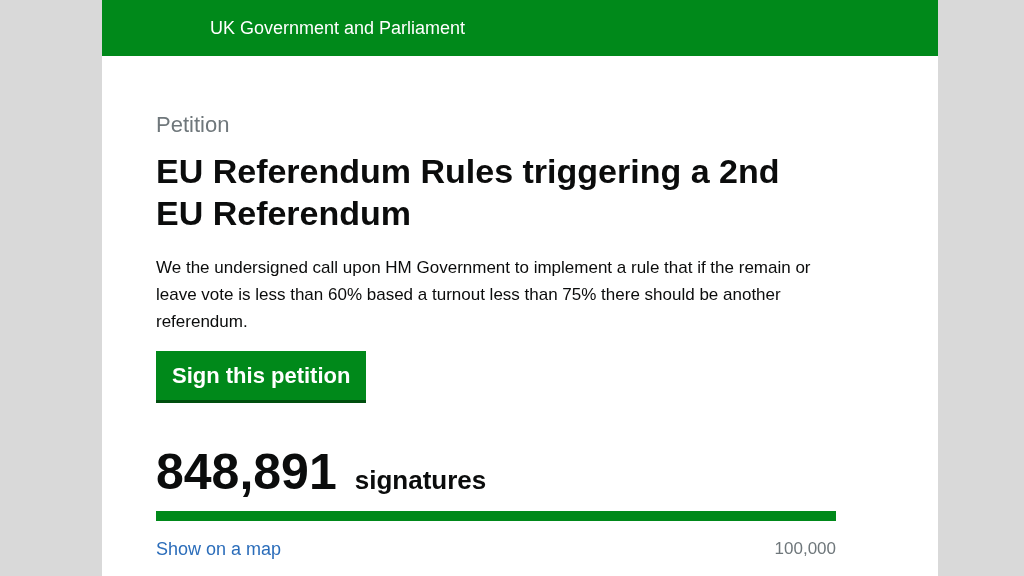 The image size is (1024, 576). What do you see at coordinates (484, 295) in the screenshot?
I see `petition-text: We the undersigned call upon HM Government to implement a rule that if the remain or leave vote is less than 60% based a turnout less than 75% there should be another referendum.` at bounding box center [484, 295].